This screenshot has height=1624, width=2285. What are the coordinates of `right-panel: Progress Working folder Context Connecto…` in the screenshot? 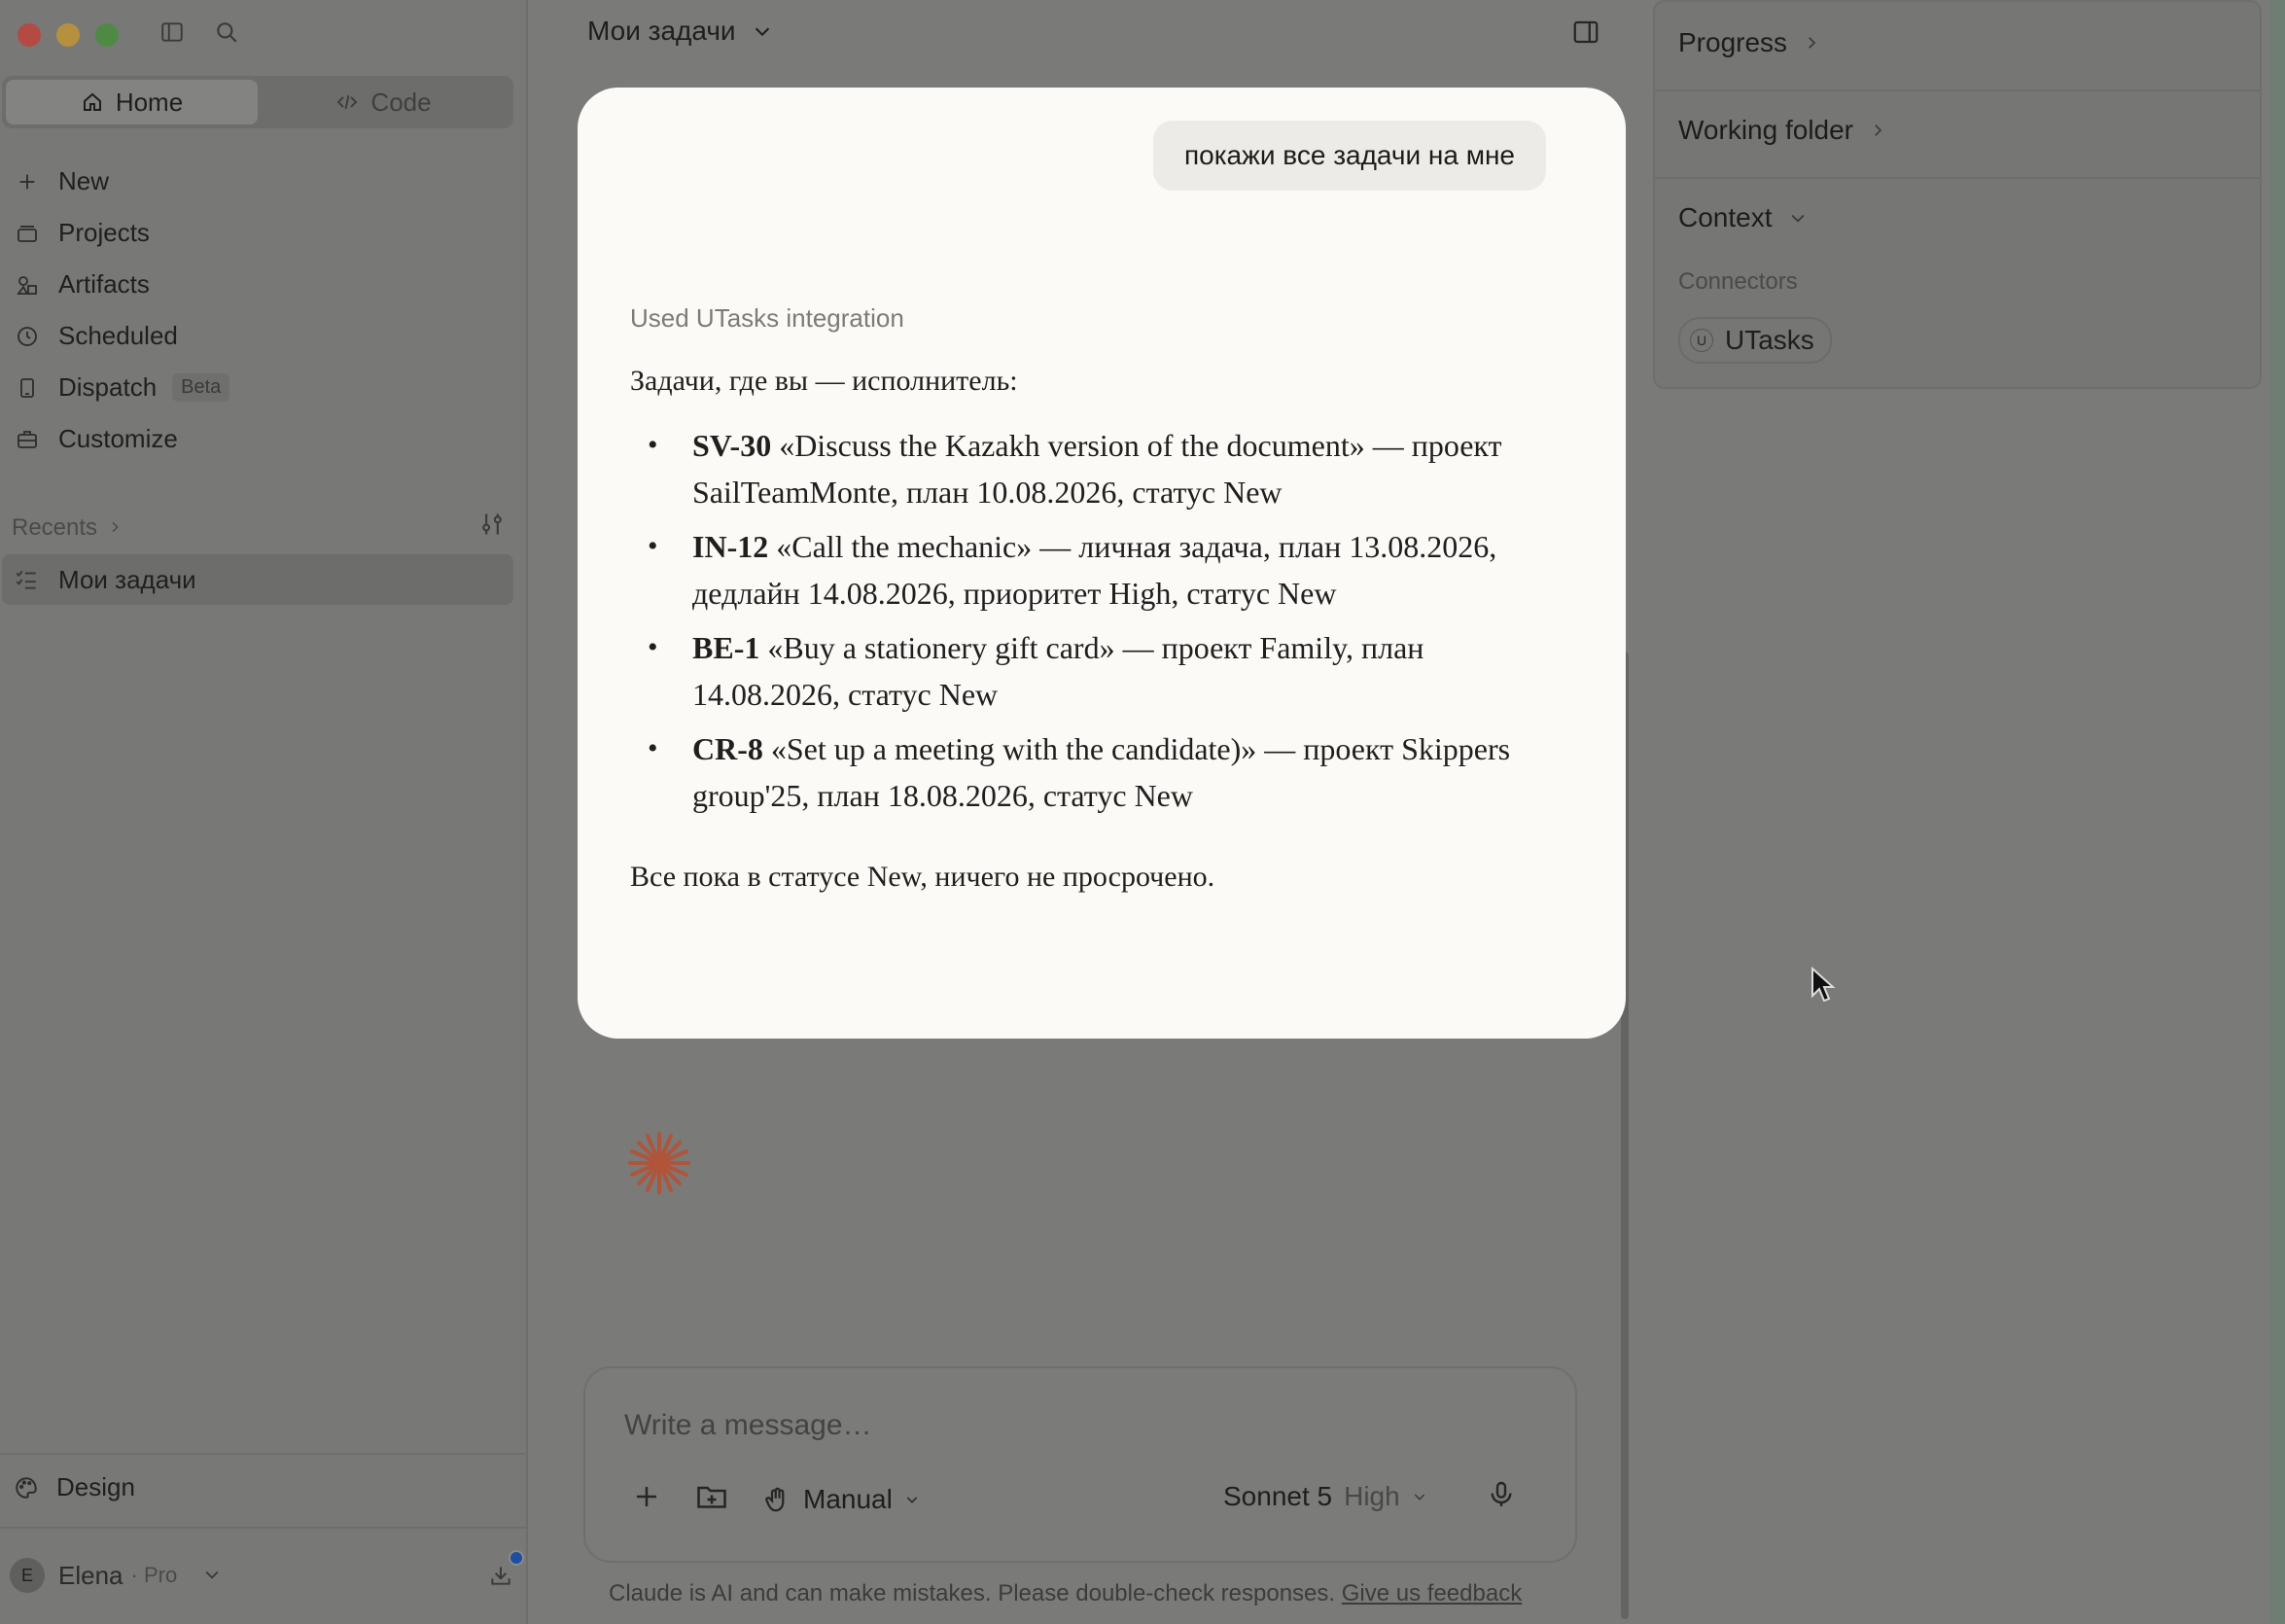 It's located at (1957, 194).